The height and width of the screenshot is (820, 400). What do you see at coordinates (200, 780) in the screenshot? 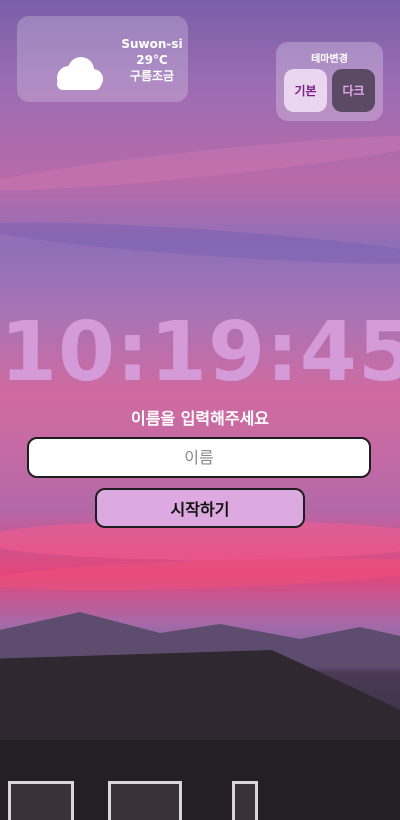
I see `building-silhouette` at bounding box center [200, 780].